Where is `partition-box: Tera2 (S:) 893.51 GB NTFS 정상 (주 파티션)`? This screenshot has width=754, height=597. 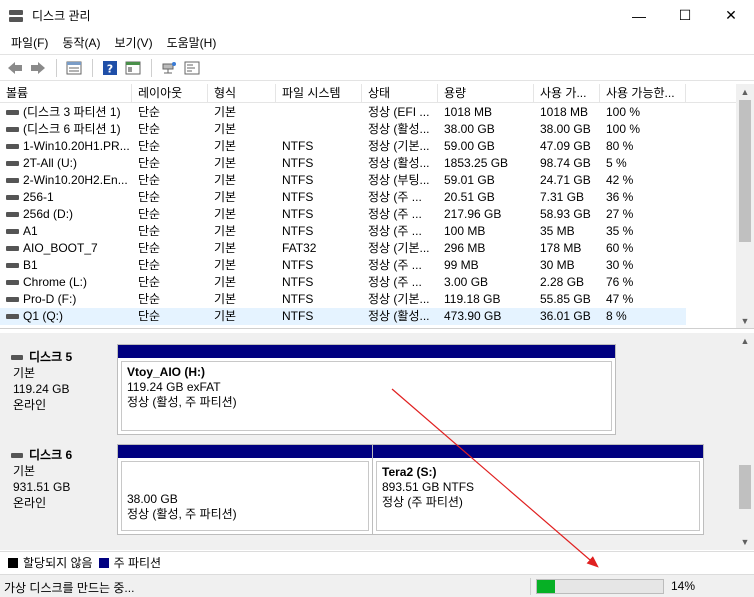 partition-box: Tera2 (S:) 893.51 GB NTFS 정상 (주 파티션) is located at coordinates (538, 489).